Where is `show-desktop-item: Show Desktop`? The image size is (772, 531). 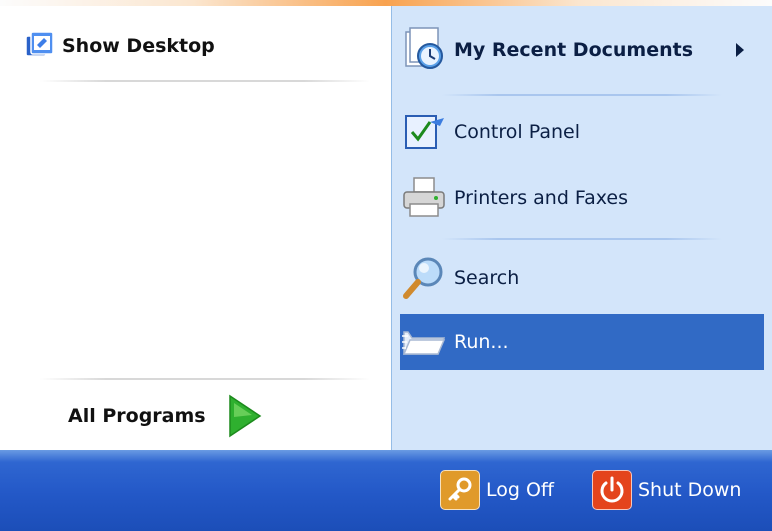
show-desktop-item: Show Desktop is located at coordinates (119, 46).